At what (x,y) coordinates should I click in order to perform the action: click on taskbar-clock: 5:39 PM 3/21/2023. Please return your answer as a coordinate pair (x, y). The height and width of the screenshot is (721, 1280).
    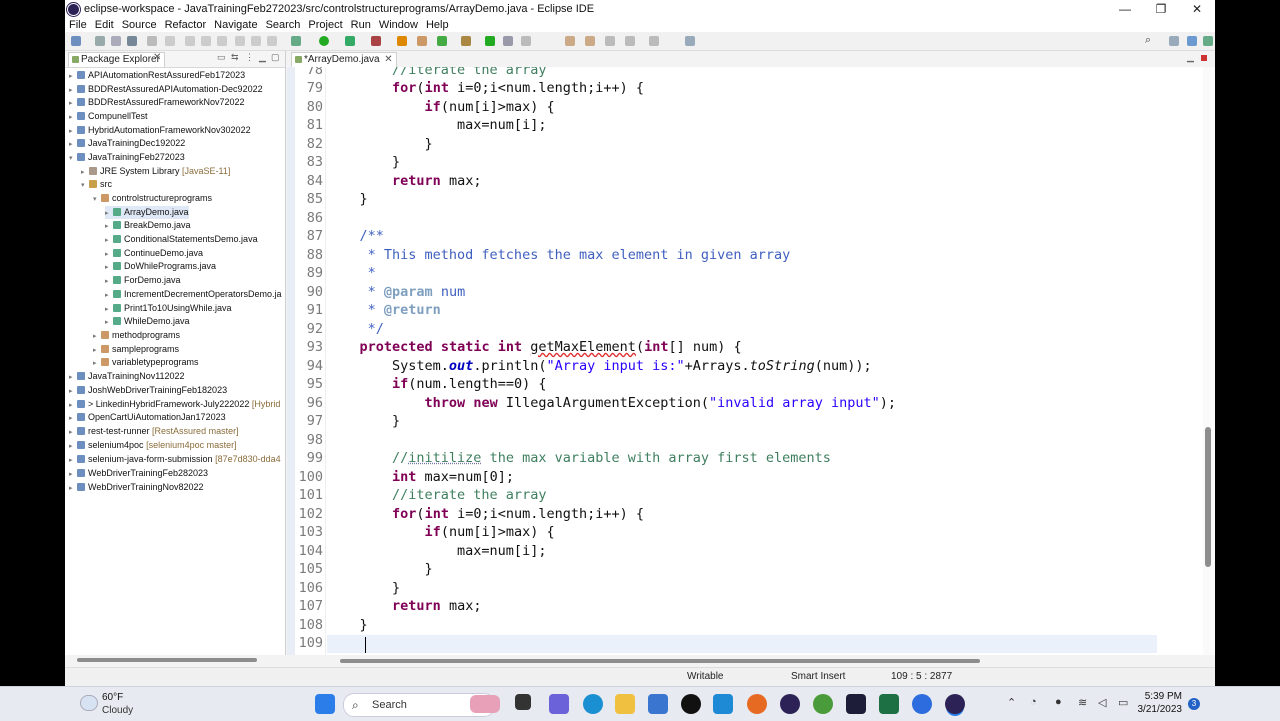
    Looking at the image, I should click on (1153, 703).